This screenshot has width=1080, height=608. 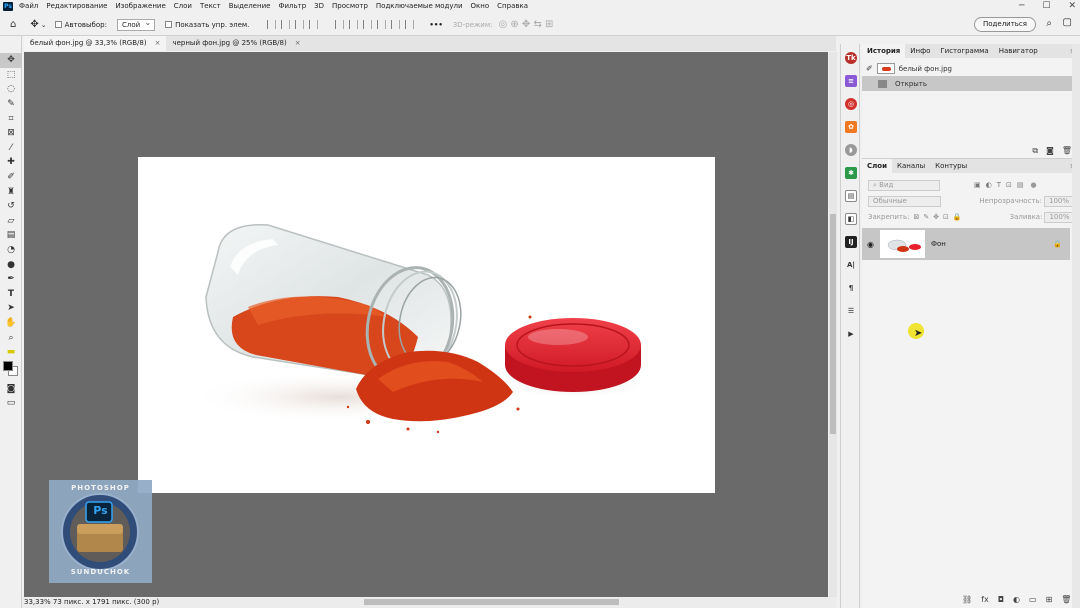 What do you see at coordinates (13, 24) in the screenshot?
I see `home-icon: ⌂` at bounding box center [13, 24].